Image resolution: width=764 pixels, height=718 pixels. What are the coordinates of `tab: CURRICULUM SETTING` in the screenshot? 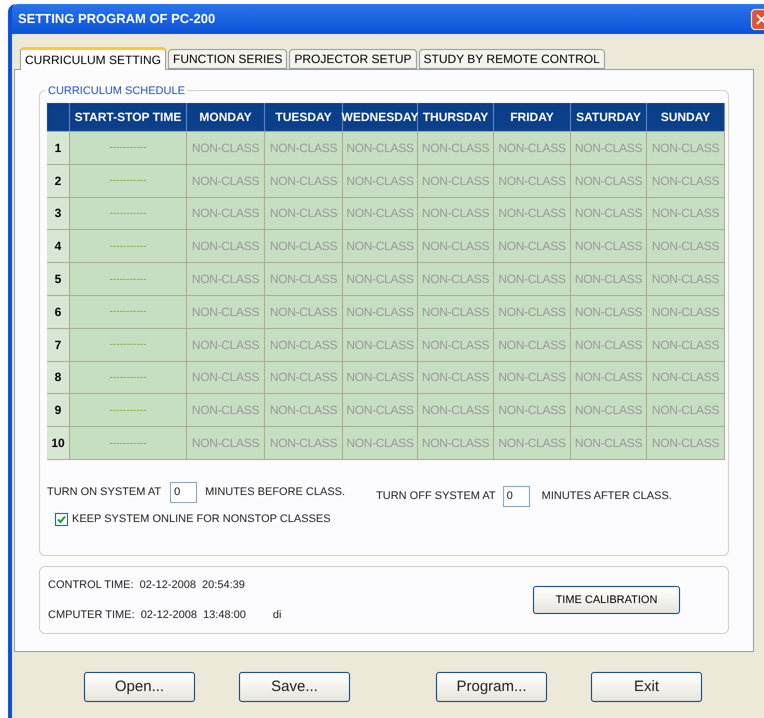 It's located at (93, 58).